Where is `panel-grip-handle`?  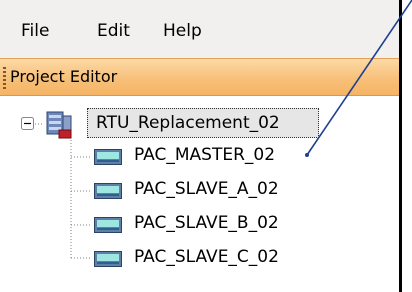 panel-grip-handle is located at coordinates (4, 79).